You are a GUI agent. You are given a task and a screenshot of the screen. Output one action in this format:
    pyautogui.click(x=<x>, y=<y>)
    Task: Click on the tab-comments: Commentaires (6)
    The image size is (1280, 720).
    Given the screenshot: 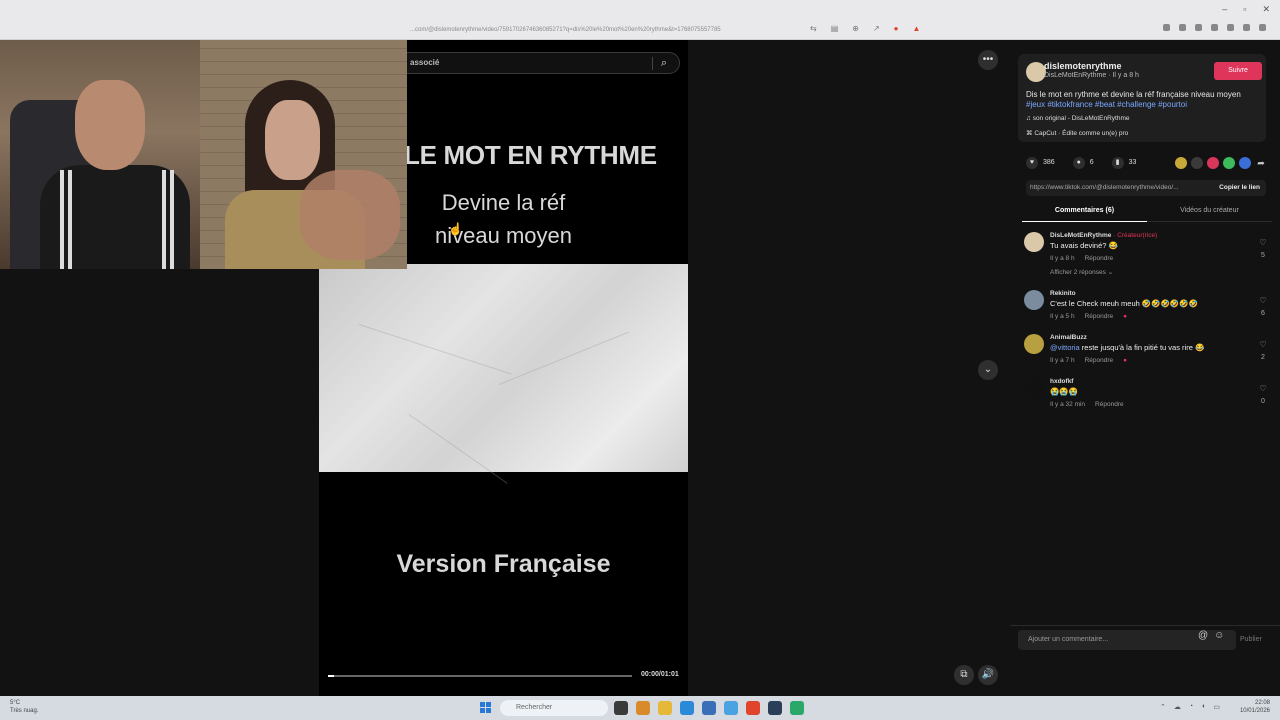 What is the action you would take?
    pyautogui.click(x=1084, y=214)
    